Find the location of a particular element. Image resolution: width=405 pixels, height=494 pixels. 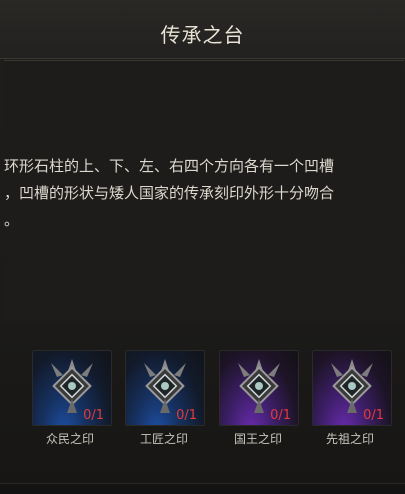

description-line: 。 is located at coordinates (12, 220).